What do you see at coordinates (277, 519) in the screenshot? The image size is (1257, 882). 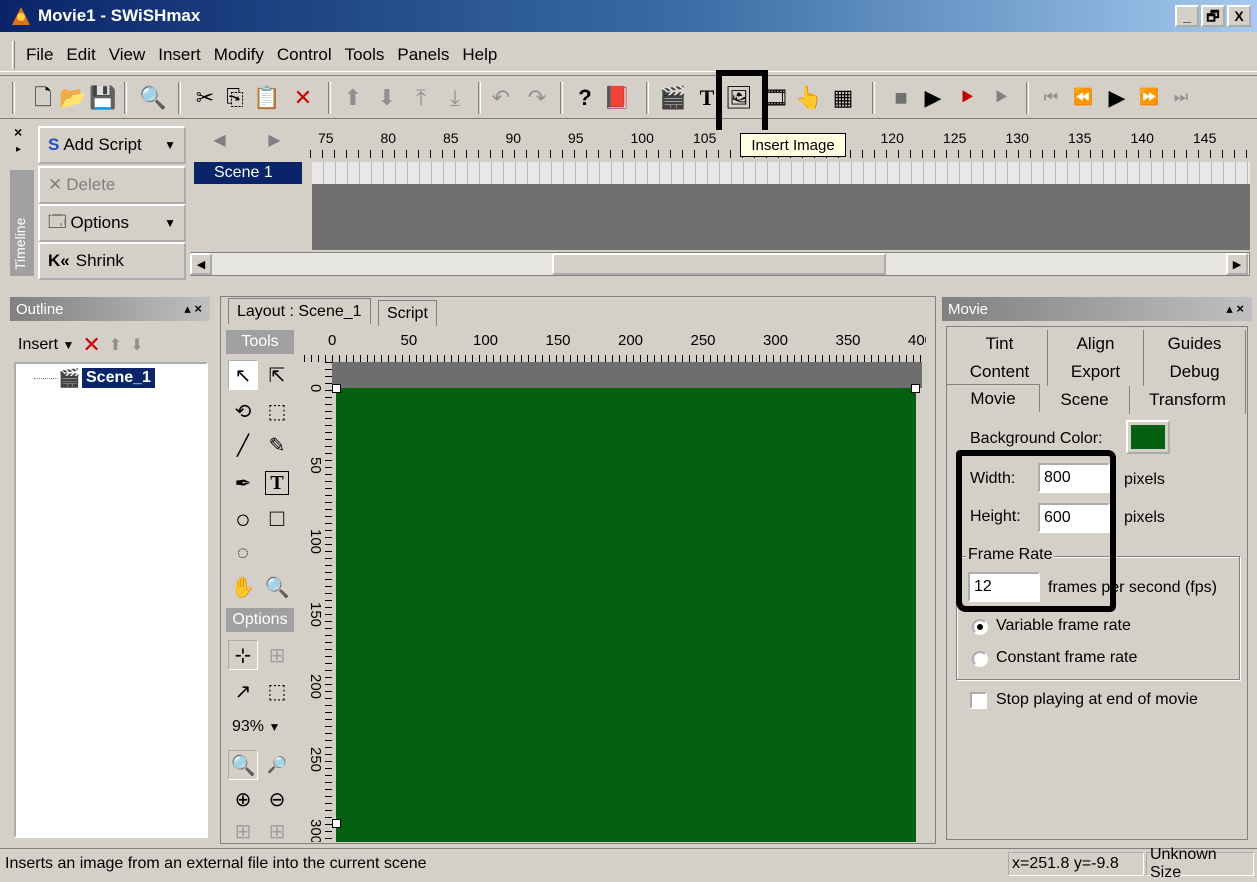 I see `rectangle-icon: □` at bounding box center [277, 519].